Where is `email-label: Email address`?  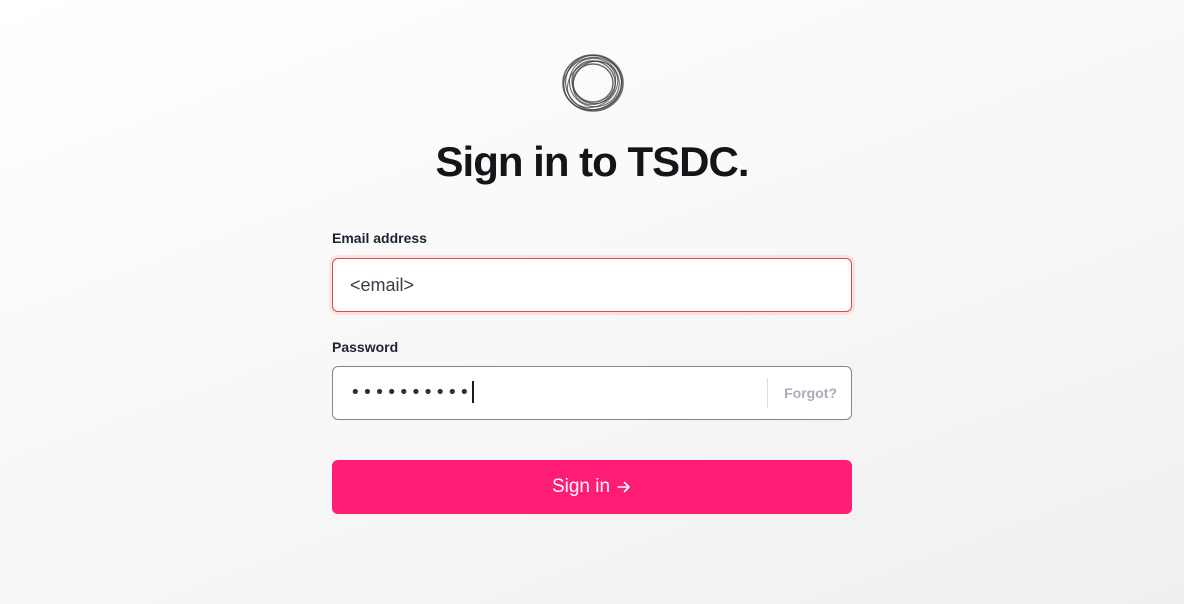
email-label: Email address is located at coordinates (379, 238).